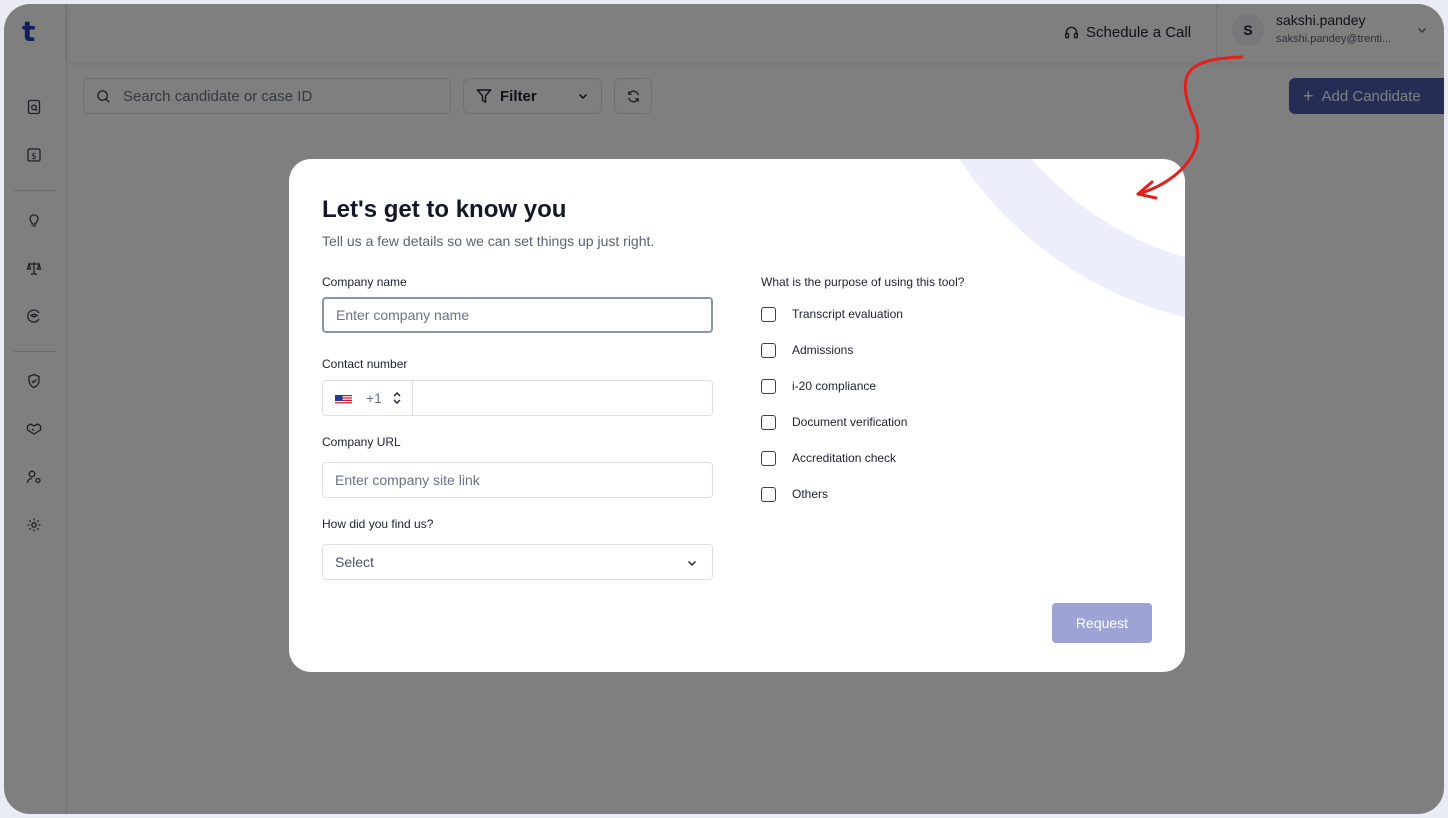  What do you see at coordinates (850, 422) in the screenshot?
I see `purpose-option-label: Document verification` at bounding box center [850, 422].